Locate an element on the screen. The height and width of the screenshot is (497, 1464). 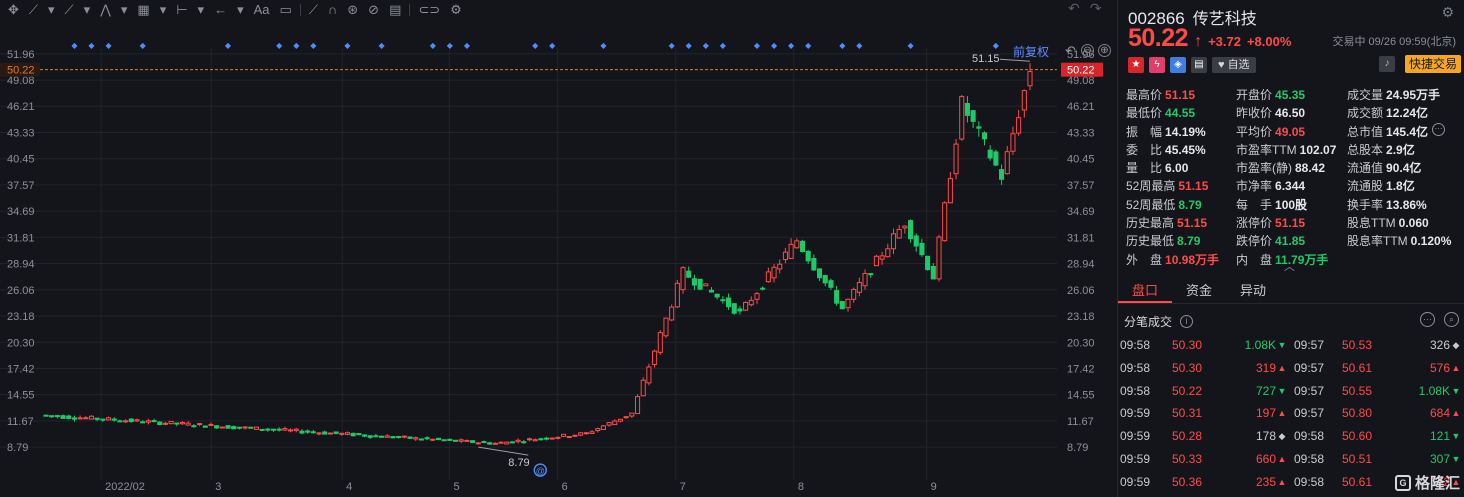
note-icon: ▤ is located at coordinates (1199, 65).